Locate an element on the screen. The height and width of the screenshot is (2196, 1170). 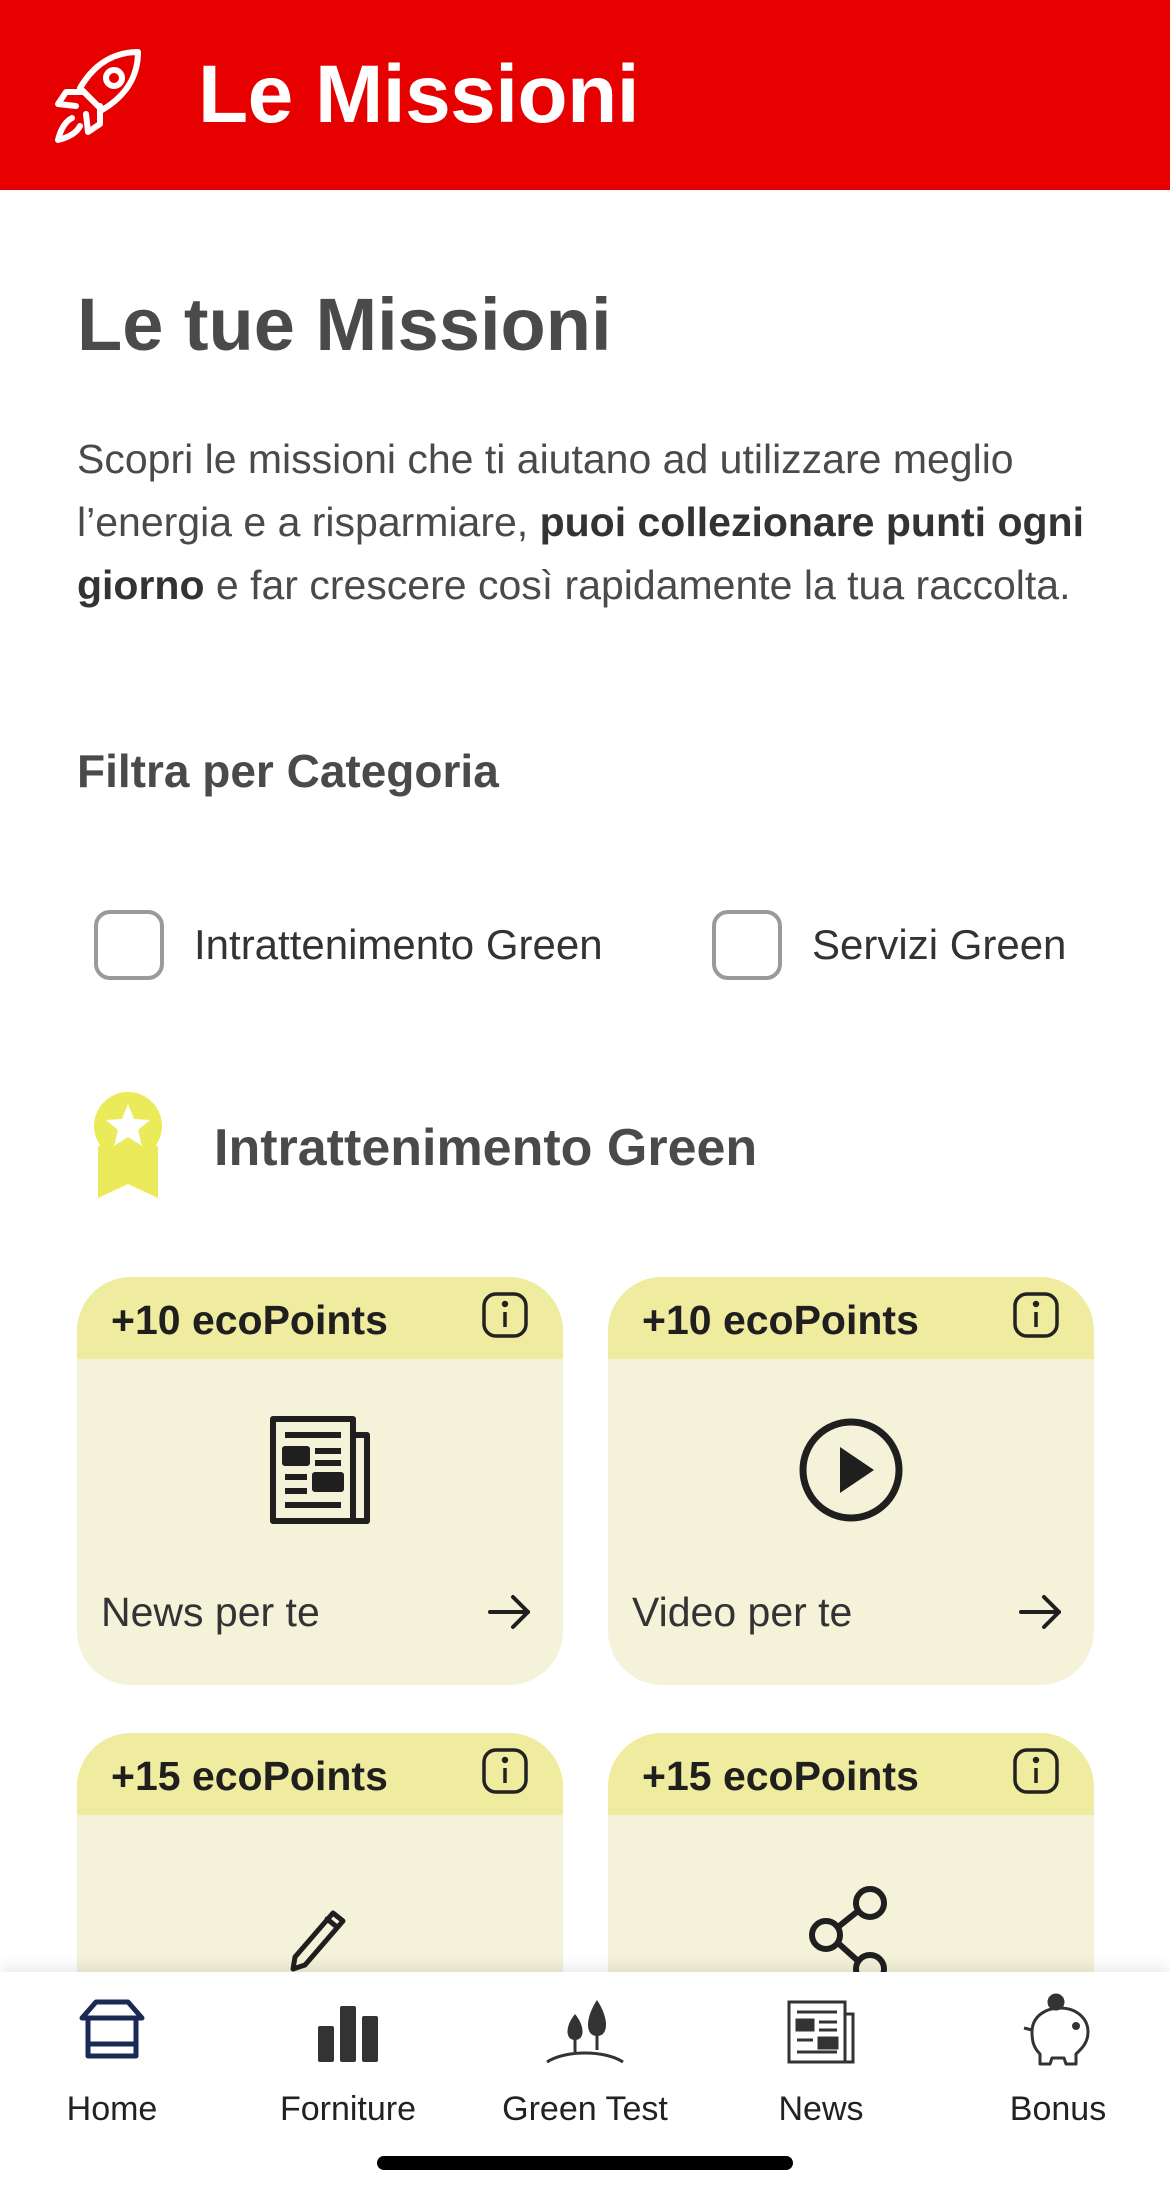
section-title: Intrattenimento Green is located at coordinates (486, 1148).